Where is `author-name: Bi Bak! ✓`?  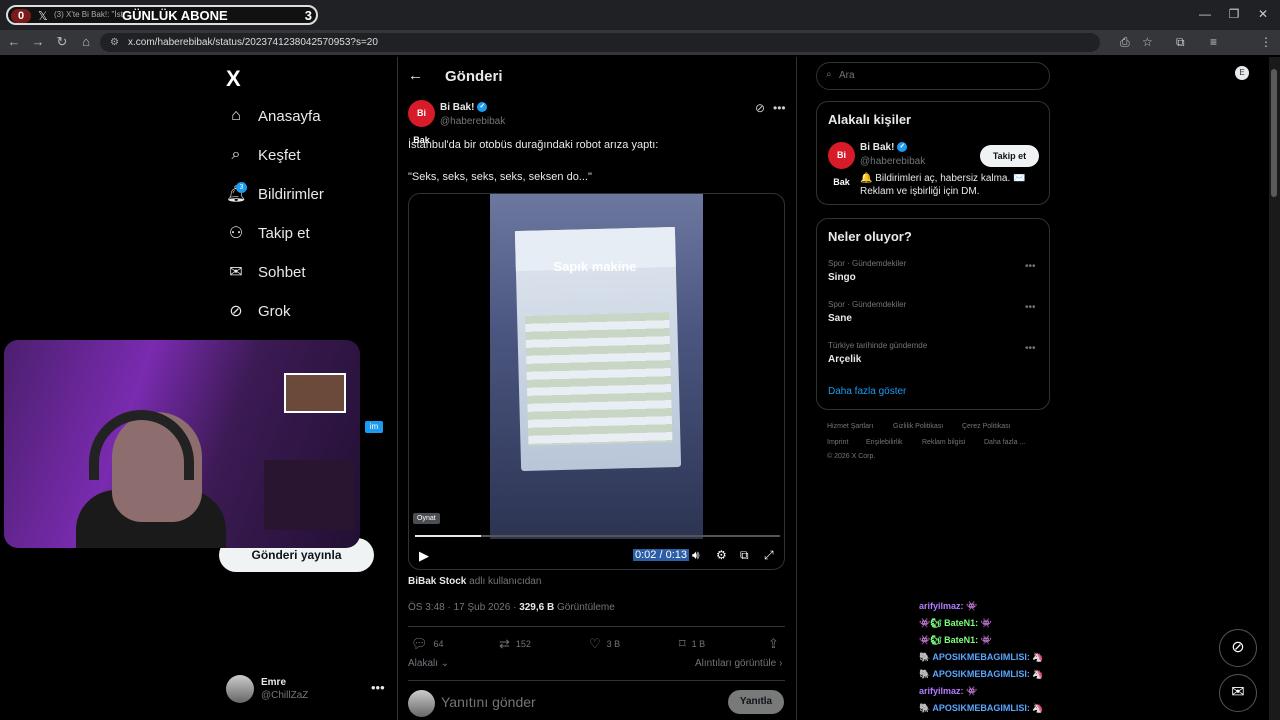
author-name: Bi Bak! ✓ is located at coordinates (464, 107).